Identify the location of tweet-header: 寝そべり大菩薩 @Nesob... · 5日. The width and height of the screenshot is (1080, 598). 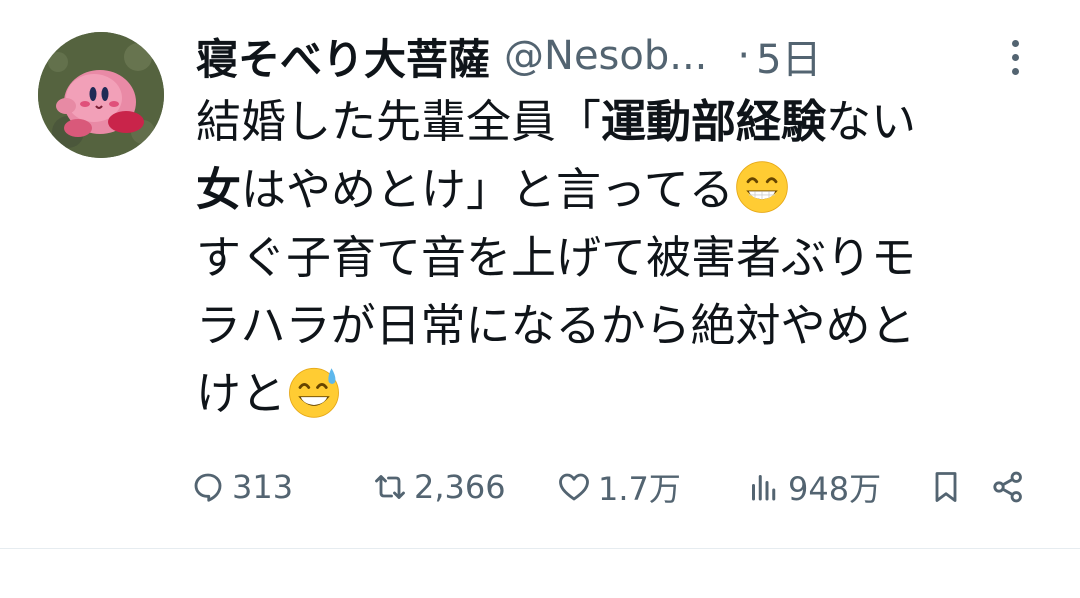
(626, 56).